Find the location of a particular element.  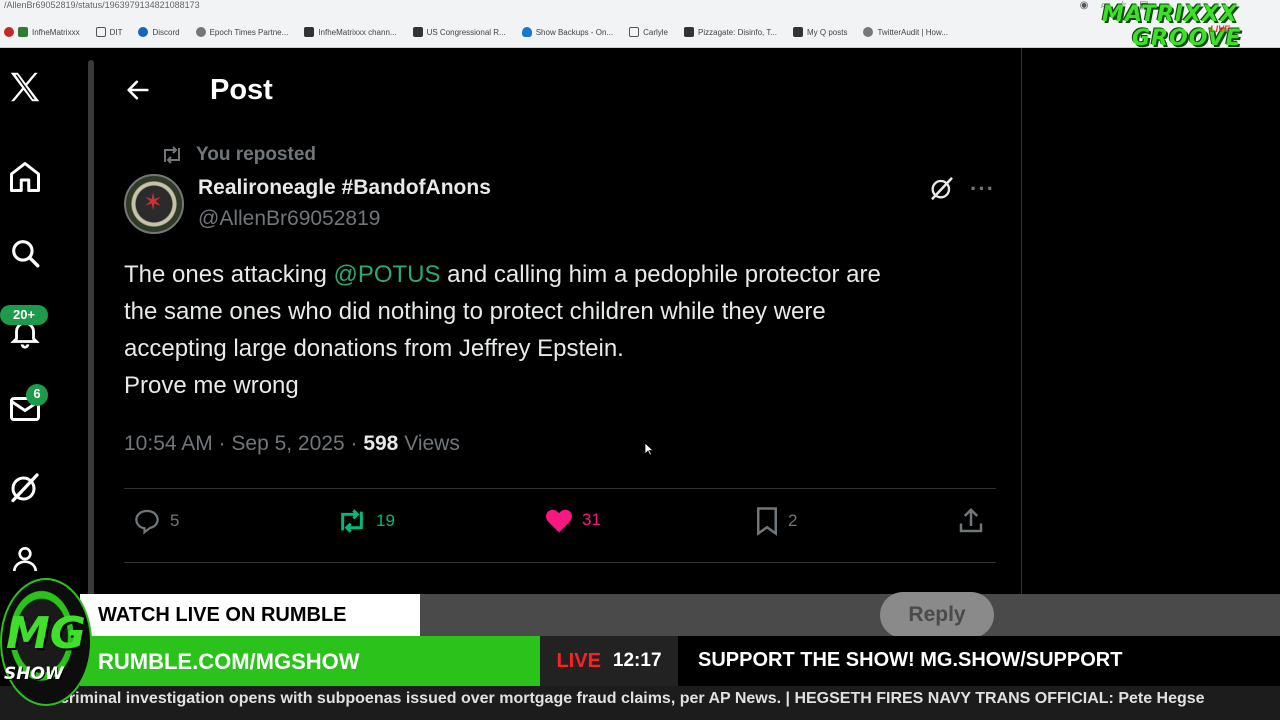

tweet-actions: 5 19 31 2 is located at coordinates (560, 526).